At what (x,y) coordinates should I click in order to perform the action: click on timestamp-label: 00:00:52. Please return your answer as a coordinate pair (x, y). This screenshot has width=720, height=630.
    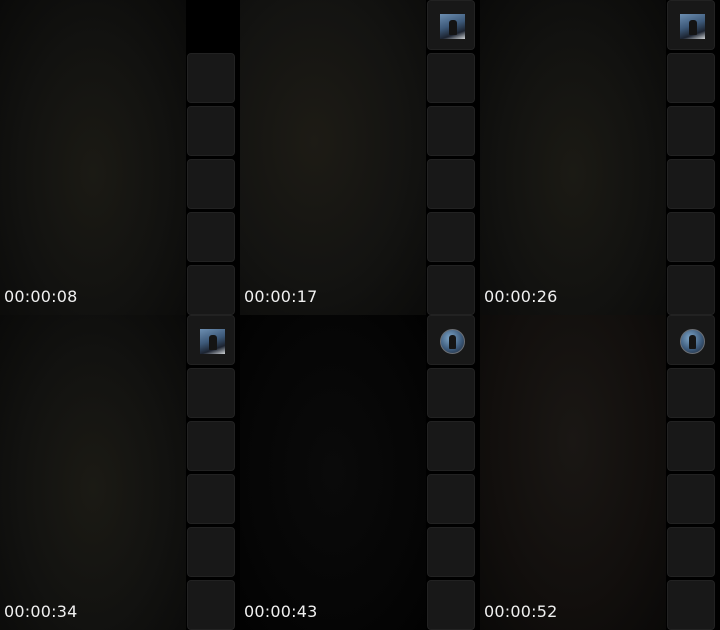
    Looking at the image, I should click on (521, 611).